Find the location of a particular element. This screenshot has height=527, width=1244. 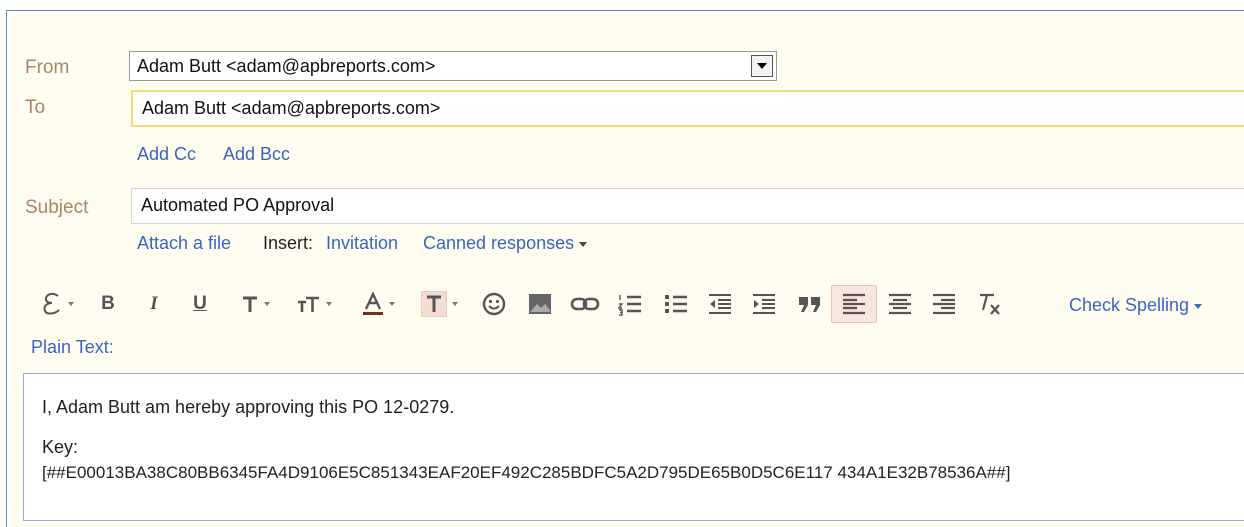

emoji-button is located at coordinates (494, 304).